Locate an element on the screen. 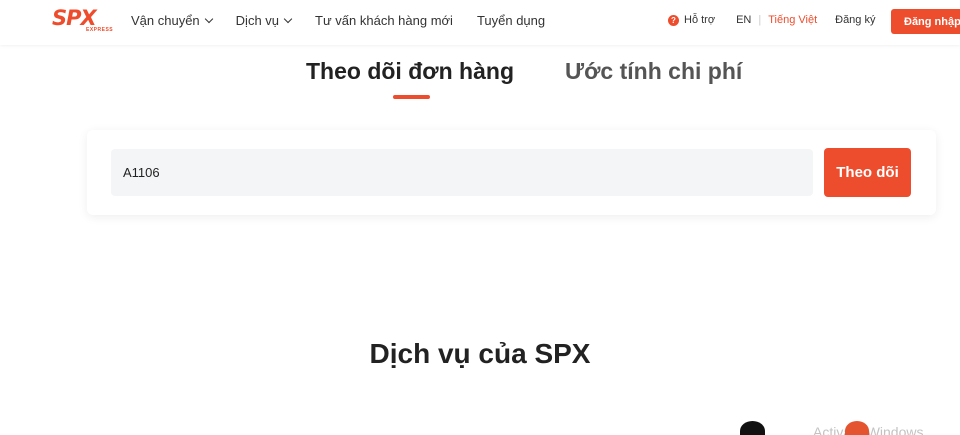  active-tab-indicator is located at coordinates (411, 97).